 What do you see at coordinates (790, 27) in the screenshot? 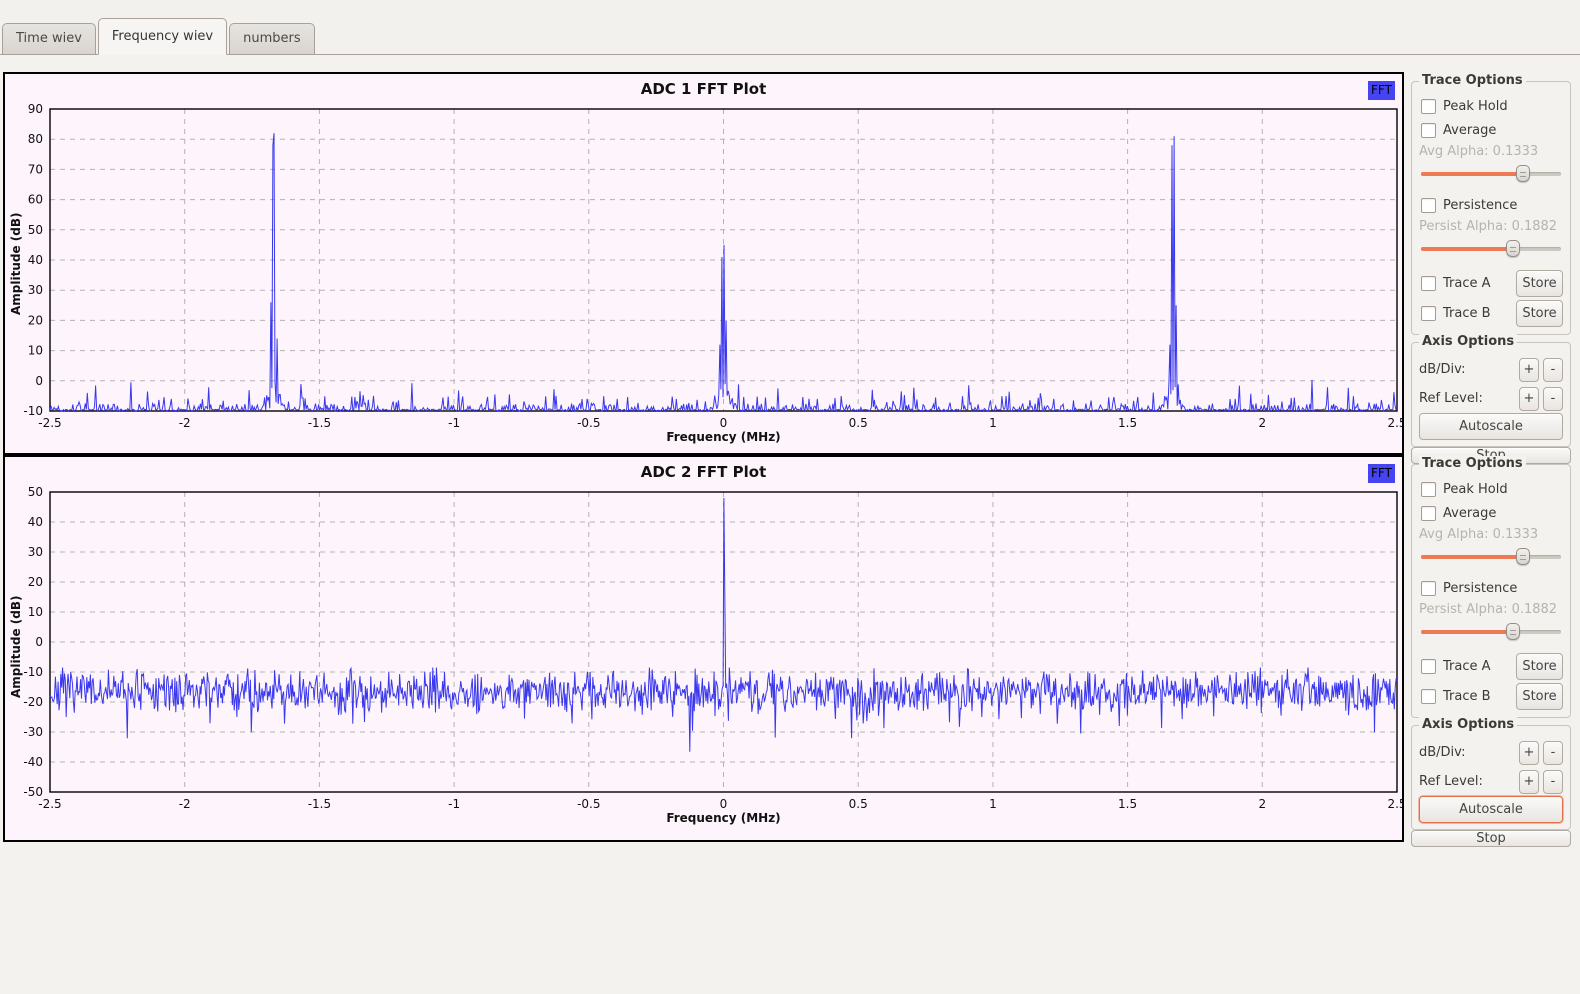
I see `tab-bar: Time wiev Frequency wiev numbers` at bounding box center [790, 27].